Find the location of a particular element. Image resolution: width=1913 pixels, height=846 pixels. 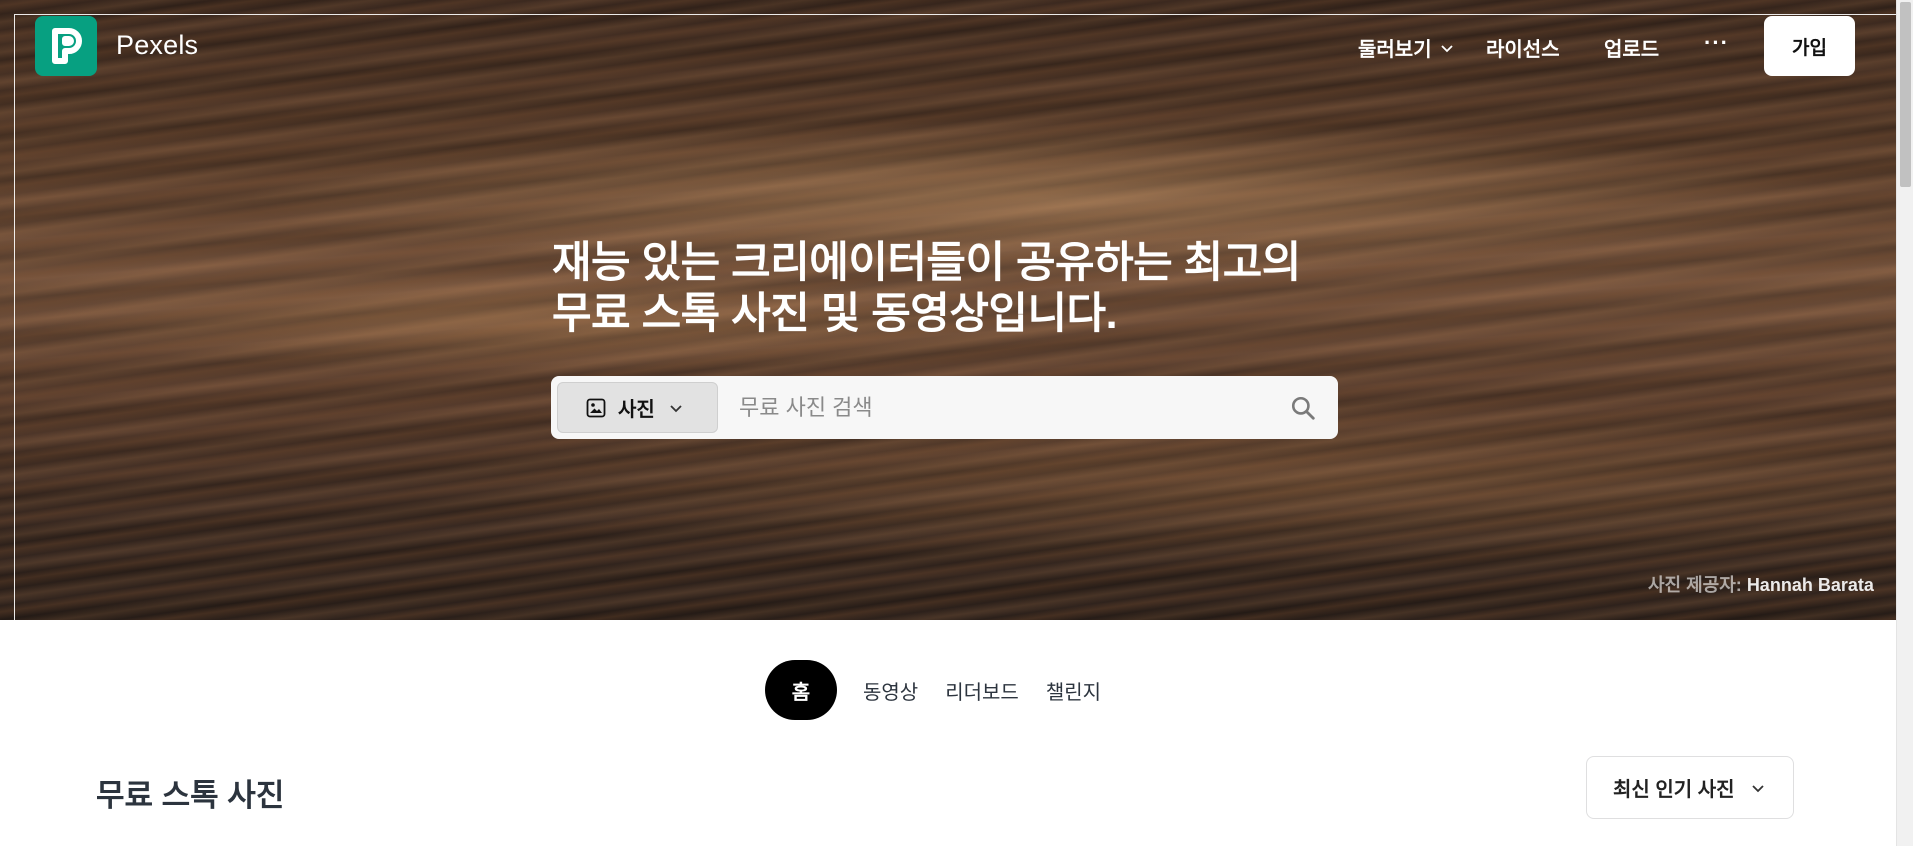

section-tabs: 홈 동영상 리더보드 챌린지 is located at coordinates (946, 690).